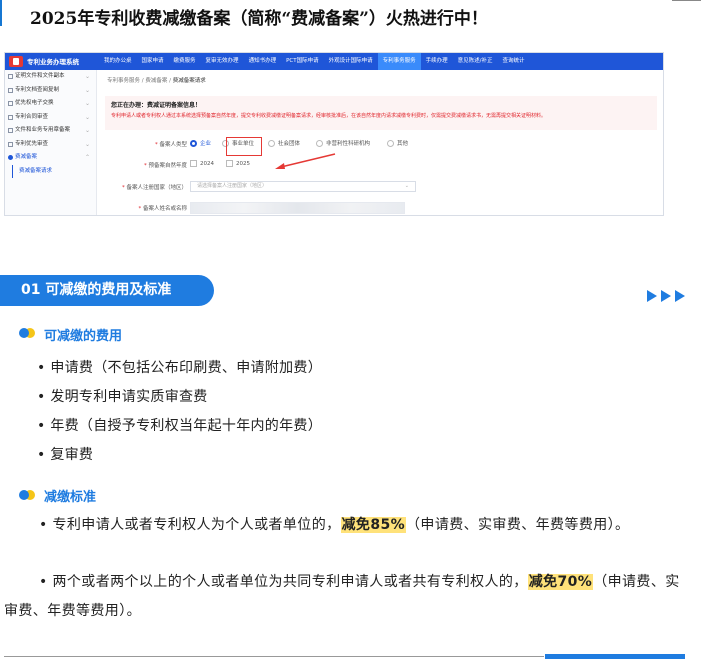 This screenshot has width=701, height=669. What do you see at coordinates (263, 61) in the screenshot?
I see `nav-item: 通知书办理` at bounding box center [263, 61].